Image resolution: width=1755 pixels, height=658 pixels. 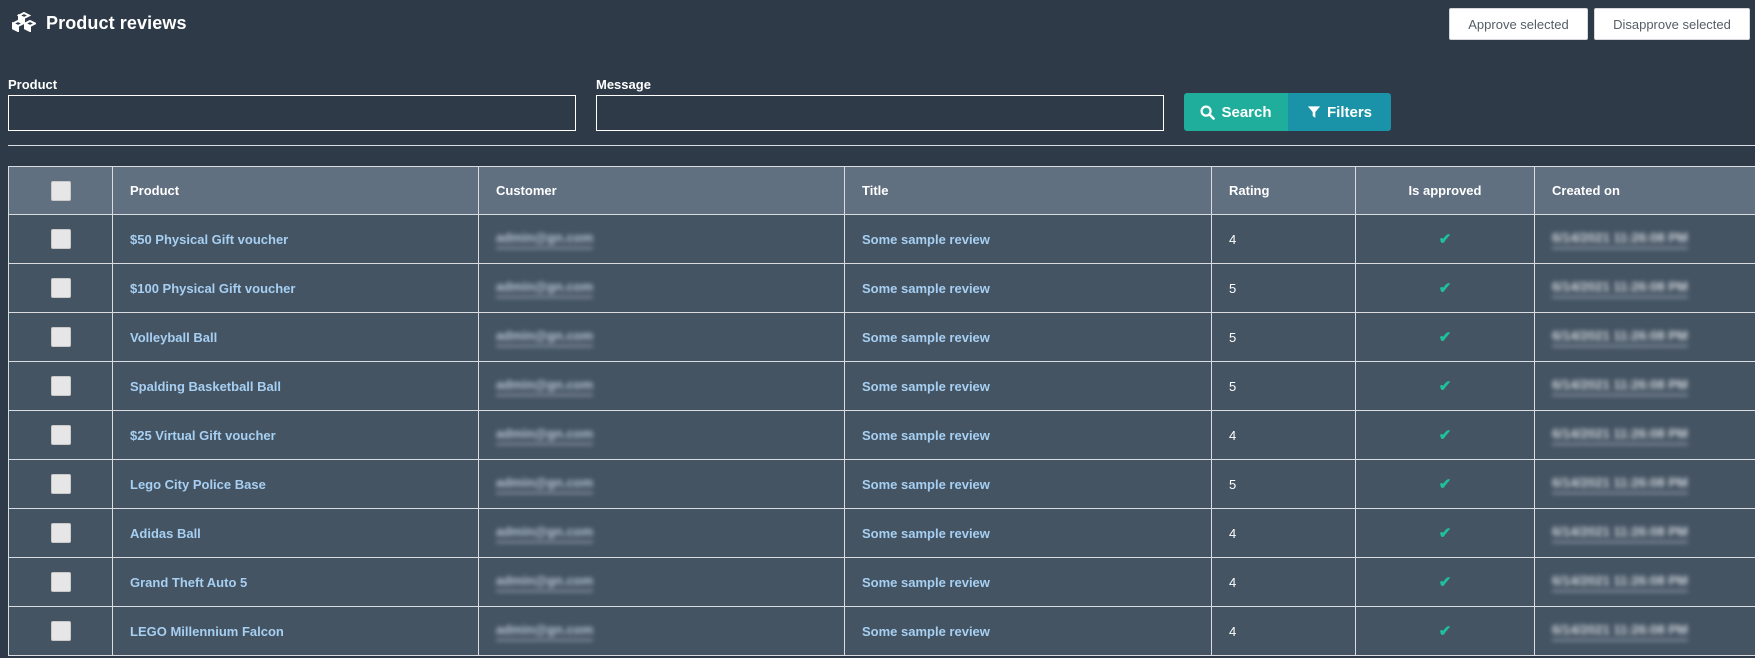 What do you see at coordinates (209, 239) in the screenshot?
I see `product-link: $50 Physical Gift voucher` at bounding box center [209, 239].